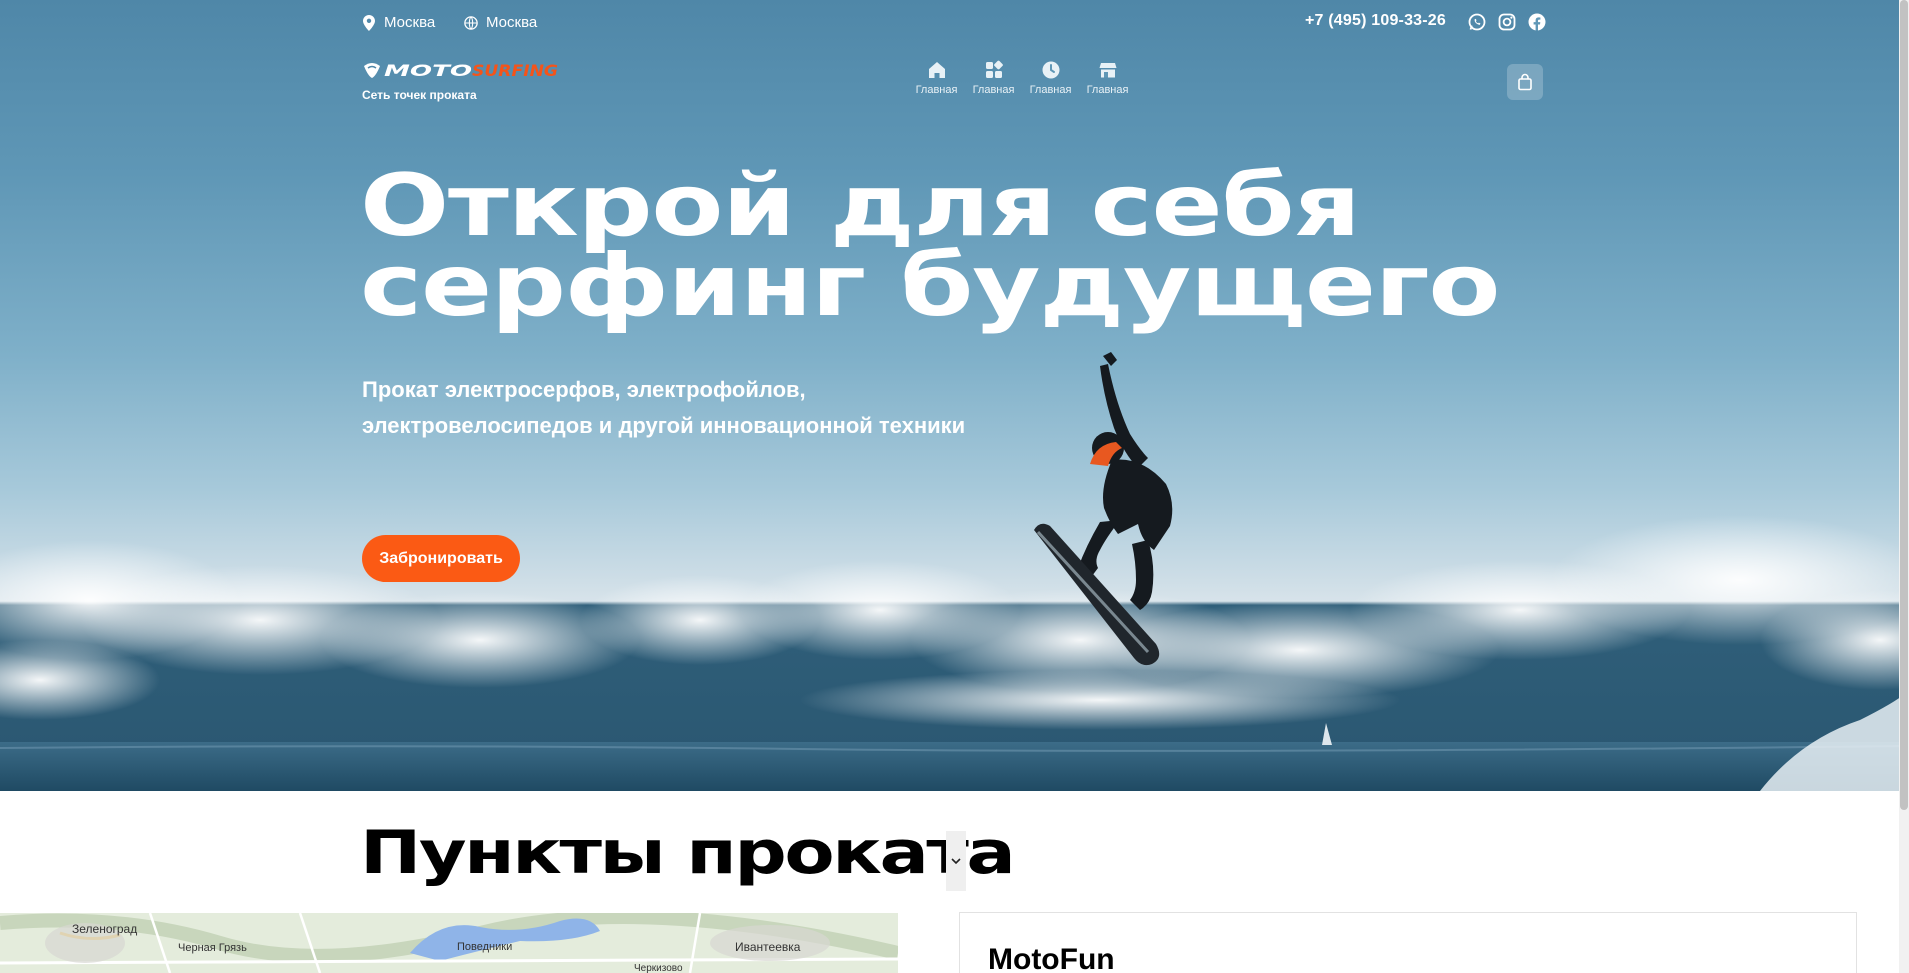 The height and width of the screenshot is (973, 1909). I want to click on social-links, so click(1507, 22).